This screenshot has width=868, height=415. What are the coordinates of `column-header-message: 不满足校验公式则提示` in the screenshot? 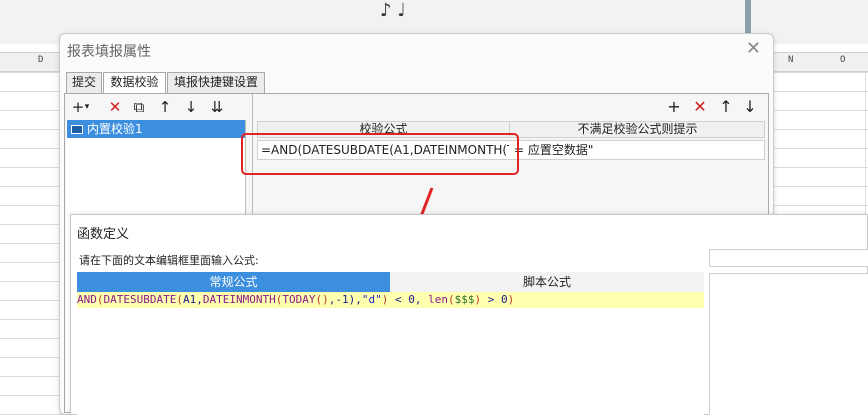 It's located at (637, 129).